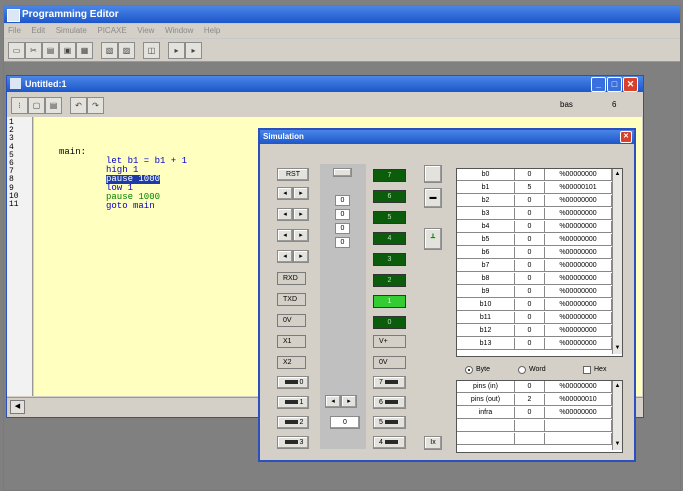 Image resolution: width=683 pixels, height=491 pixels. What do you see at coordinates (534, 344) in the screenshot?
I see `table-row: b13 0 %00000000` at bounding box center [534, 344].